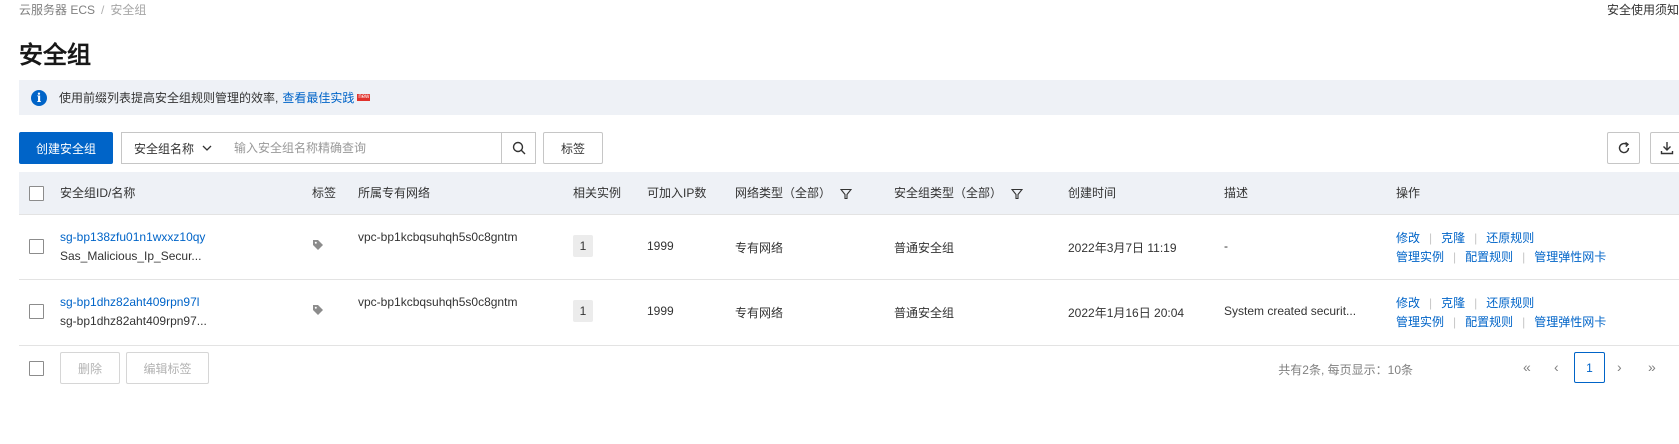 The image size is (1679, 444). What do you see at coordinates (1408, 193) in the screenshot?
I see `column-ops: 操作` at bounding box center [1408, 193].